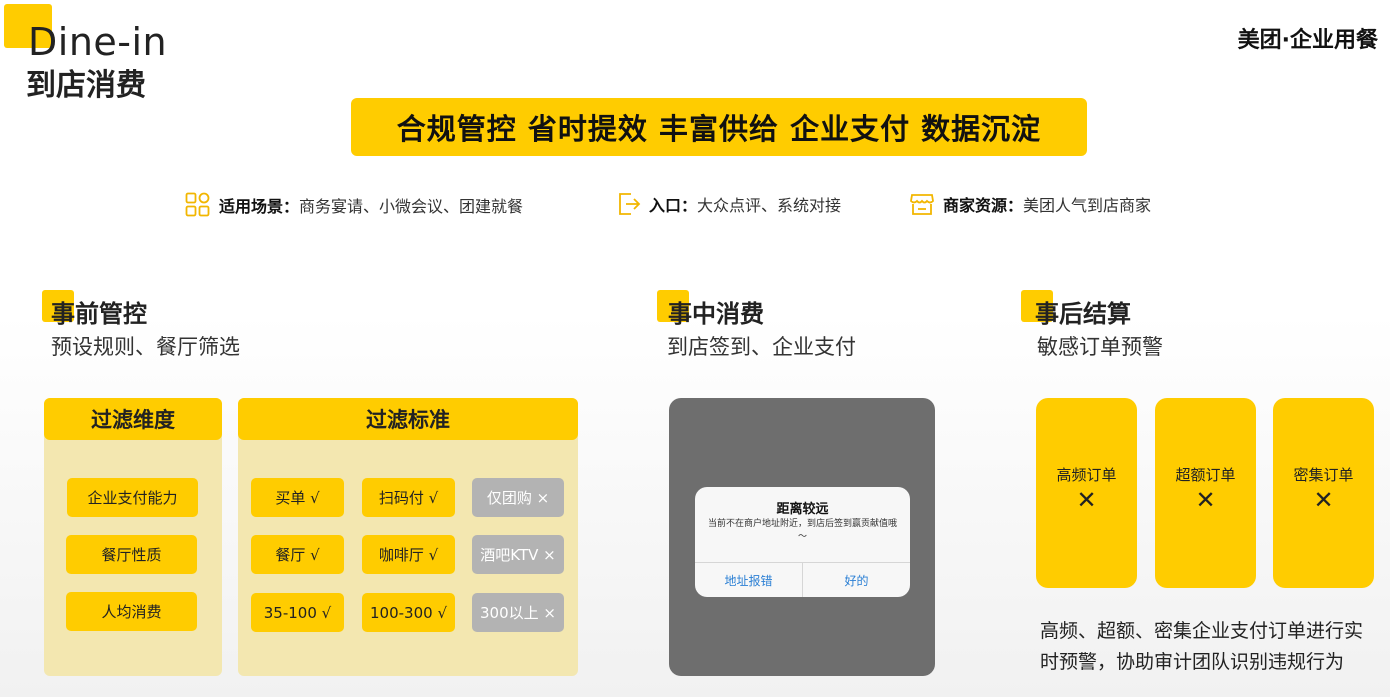  What do you see at coordinates (408, 612) in the screenshot?
I see `standard-item: 100-300 √` at bounding box center [408, 612].